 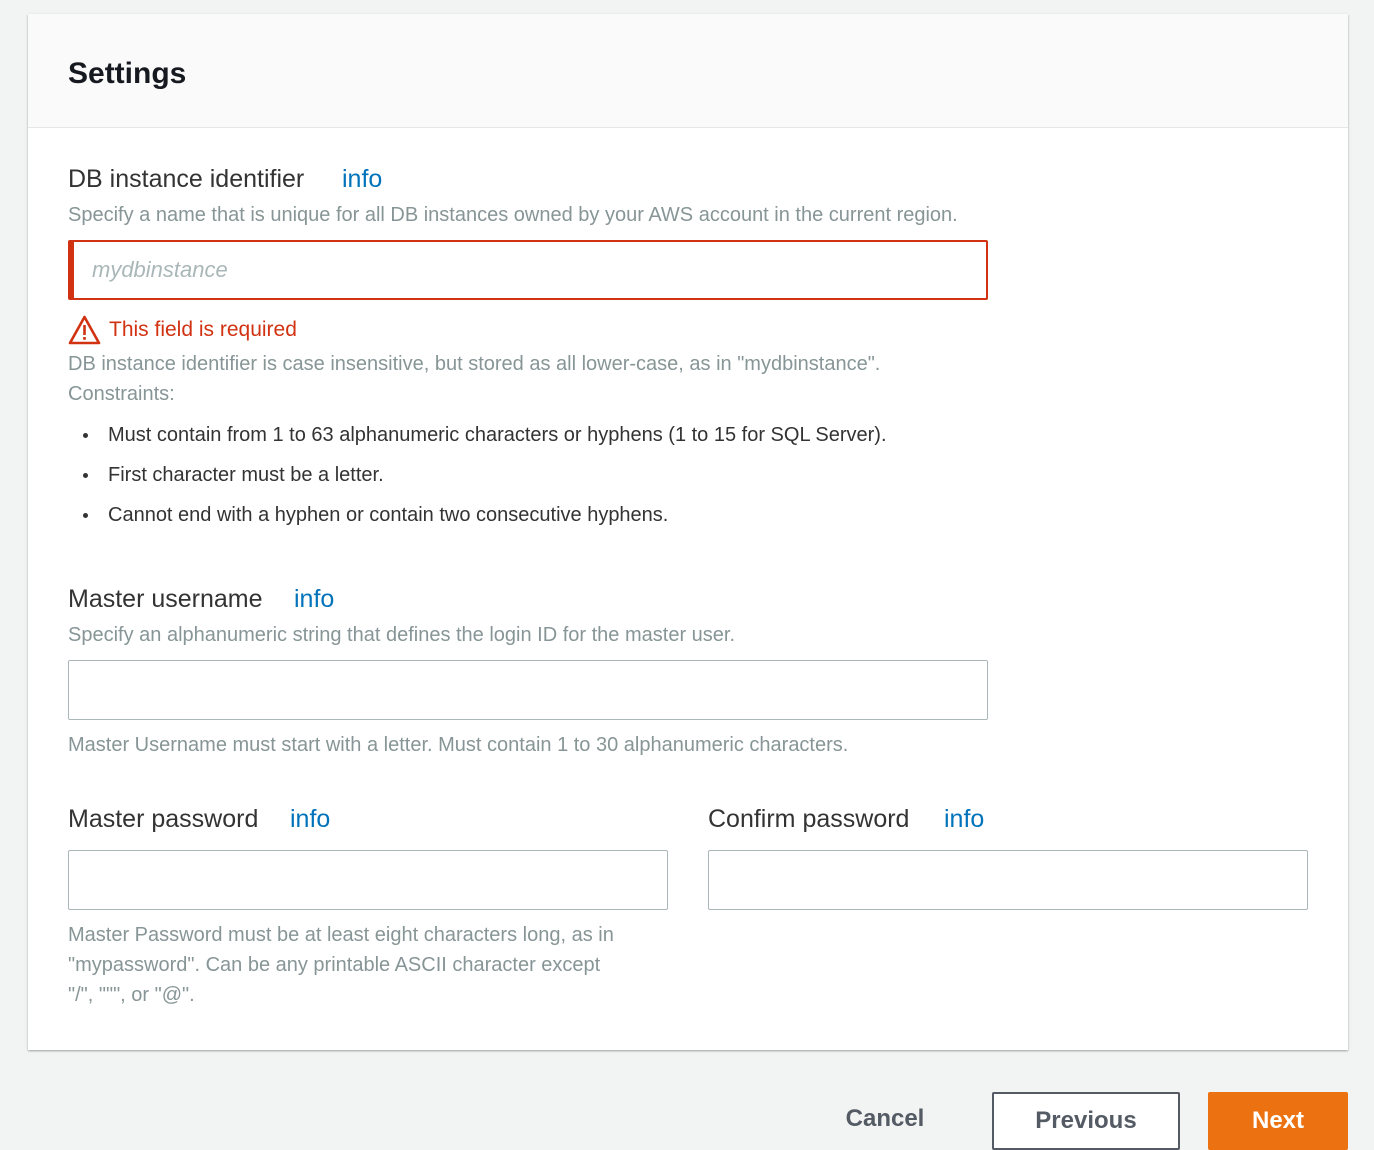 What do you see at coordinates (1008, 880) in the screenshot?
I see `confirm-password-input` at bounding box center [1008, 880].